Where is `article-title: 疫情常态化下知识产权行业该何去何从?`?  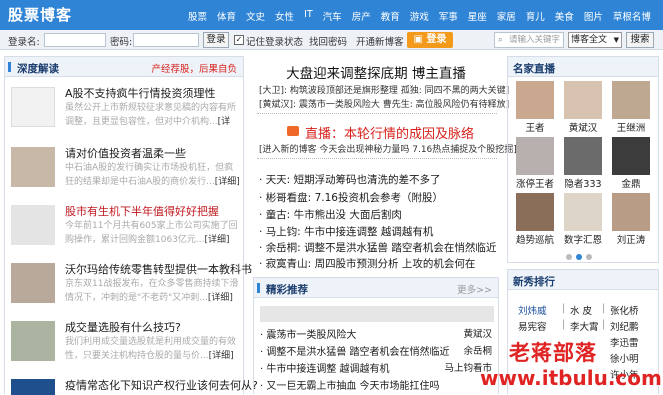 article-title: 疫情常态化下知识产权行业该何去何从? is located at coordinates (161, 385).